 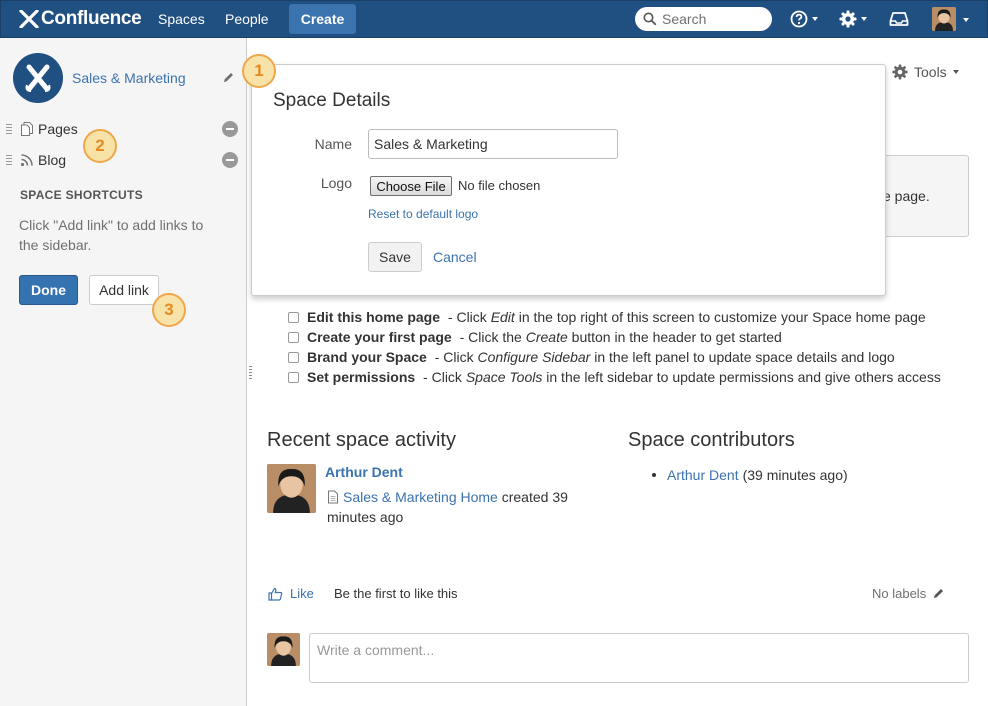 I want to click on activity-user-link: Arthur Dent, so click(x=364, y=472).